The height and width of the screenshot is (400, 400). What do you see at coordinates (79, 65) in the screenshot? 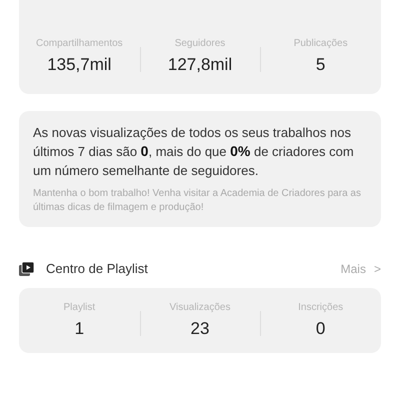
I see `stat-value: 135,7mil` at bounding box center [79, 65].